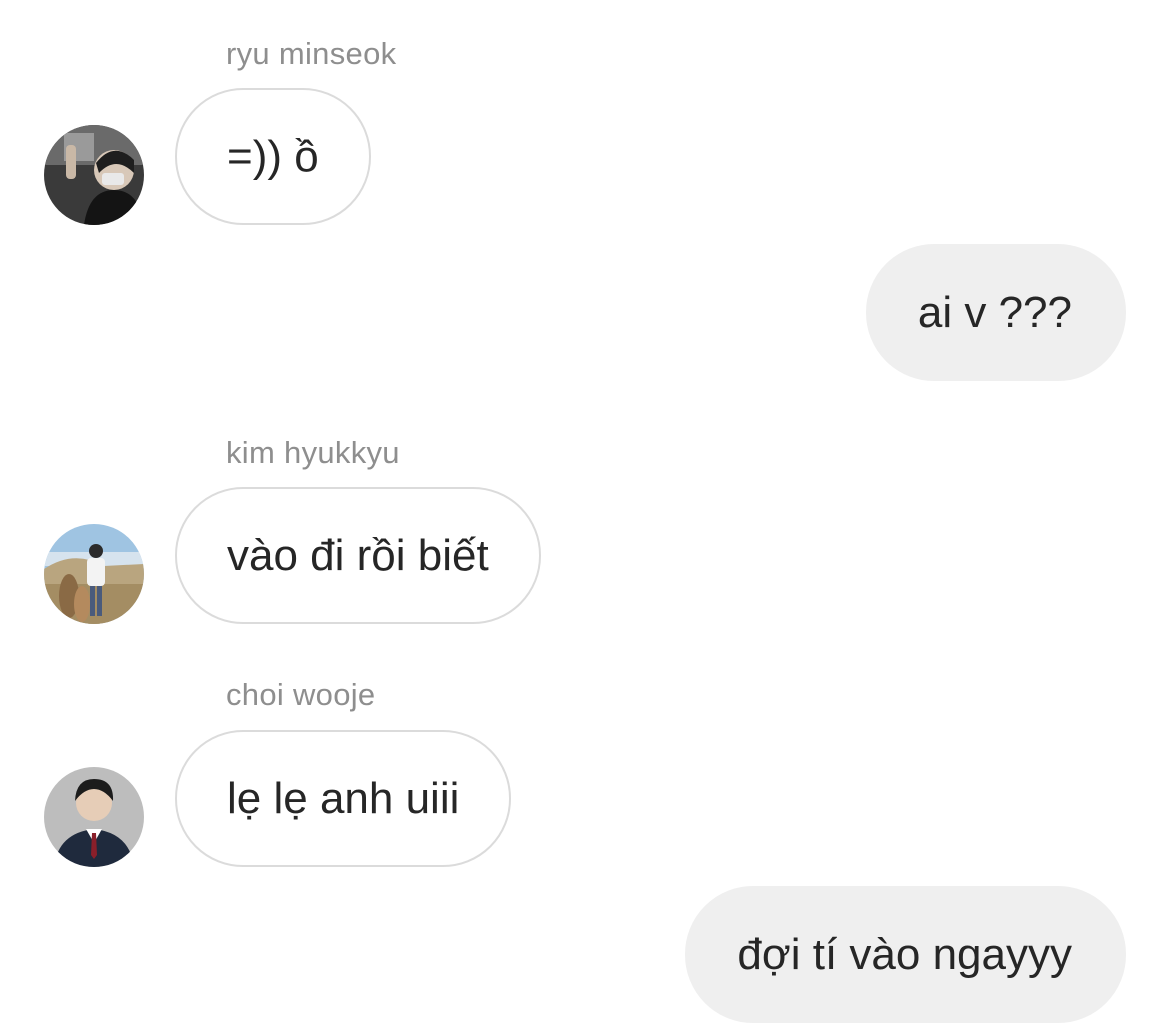 The image size is (1170, 1034). I want to click on message-text: đợi tí vào ngayyy, so click(904, 954).